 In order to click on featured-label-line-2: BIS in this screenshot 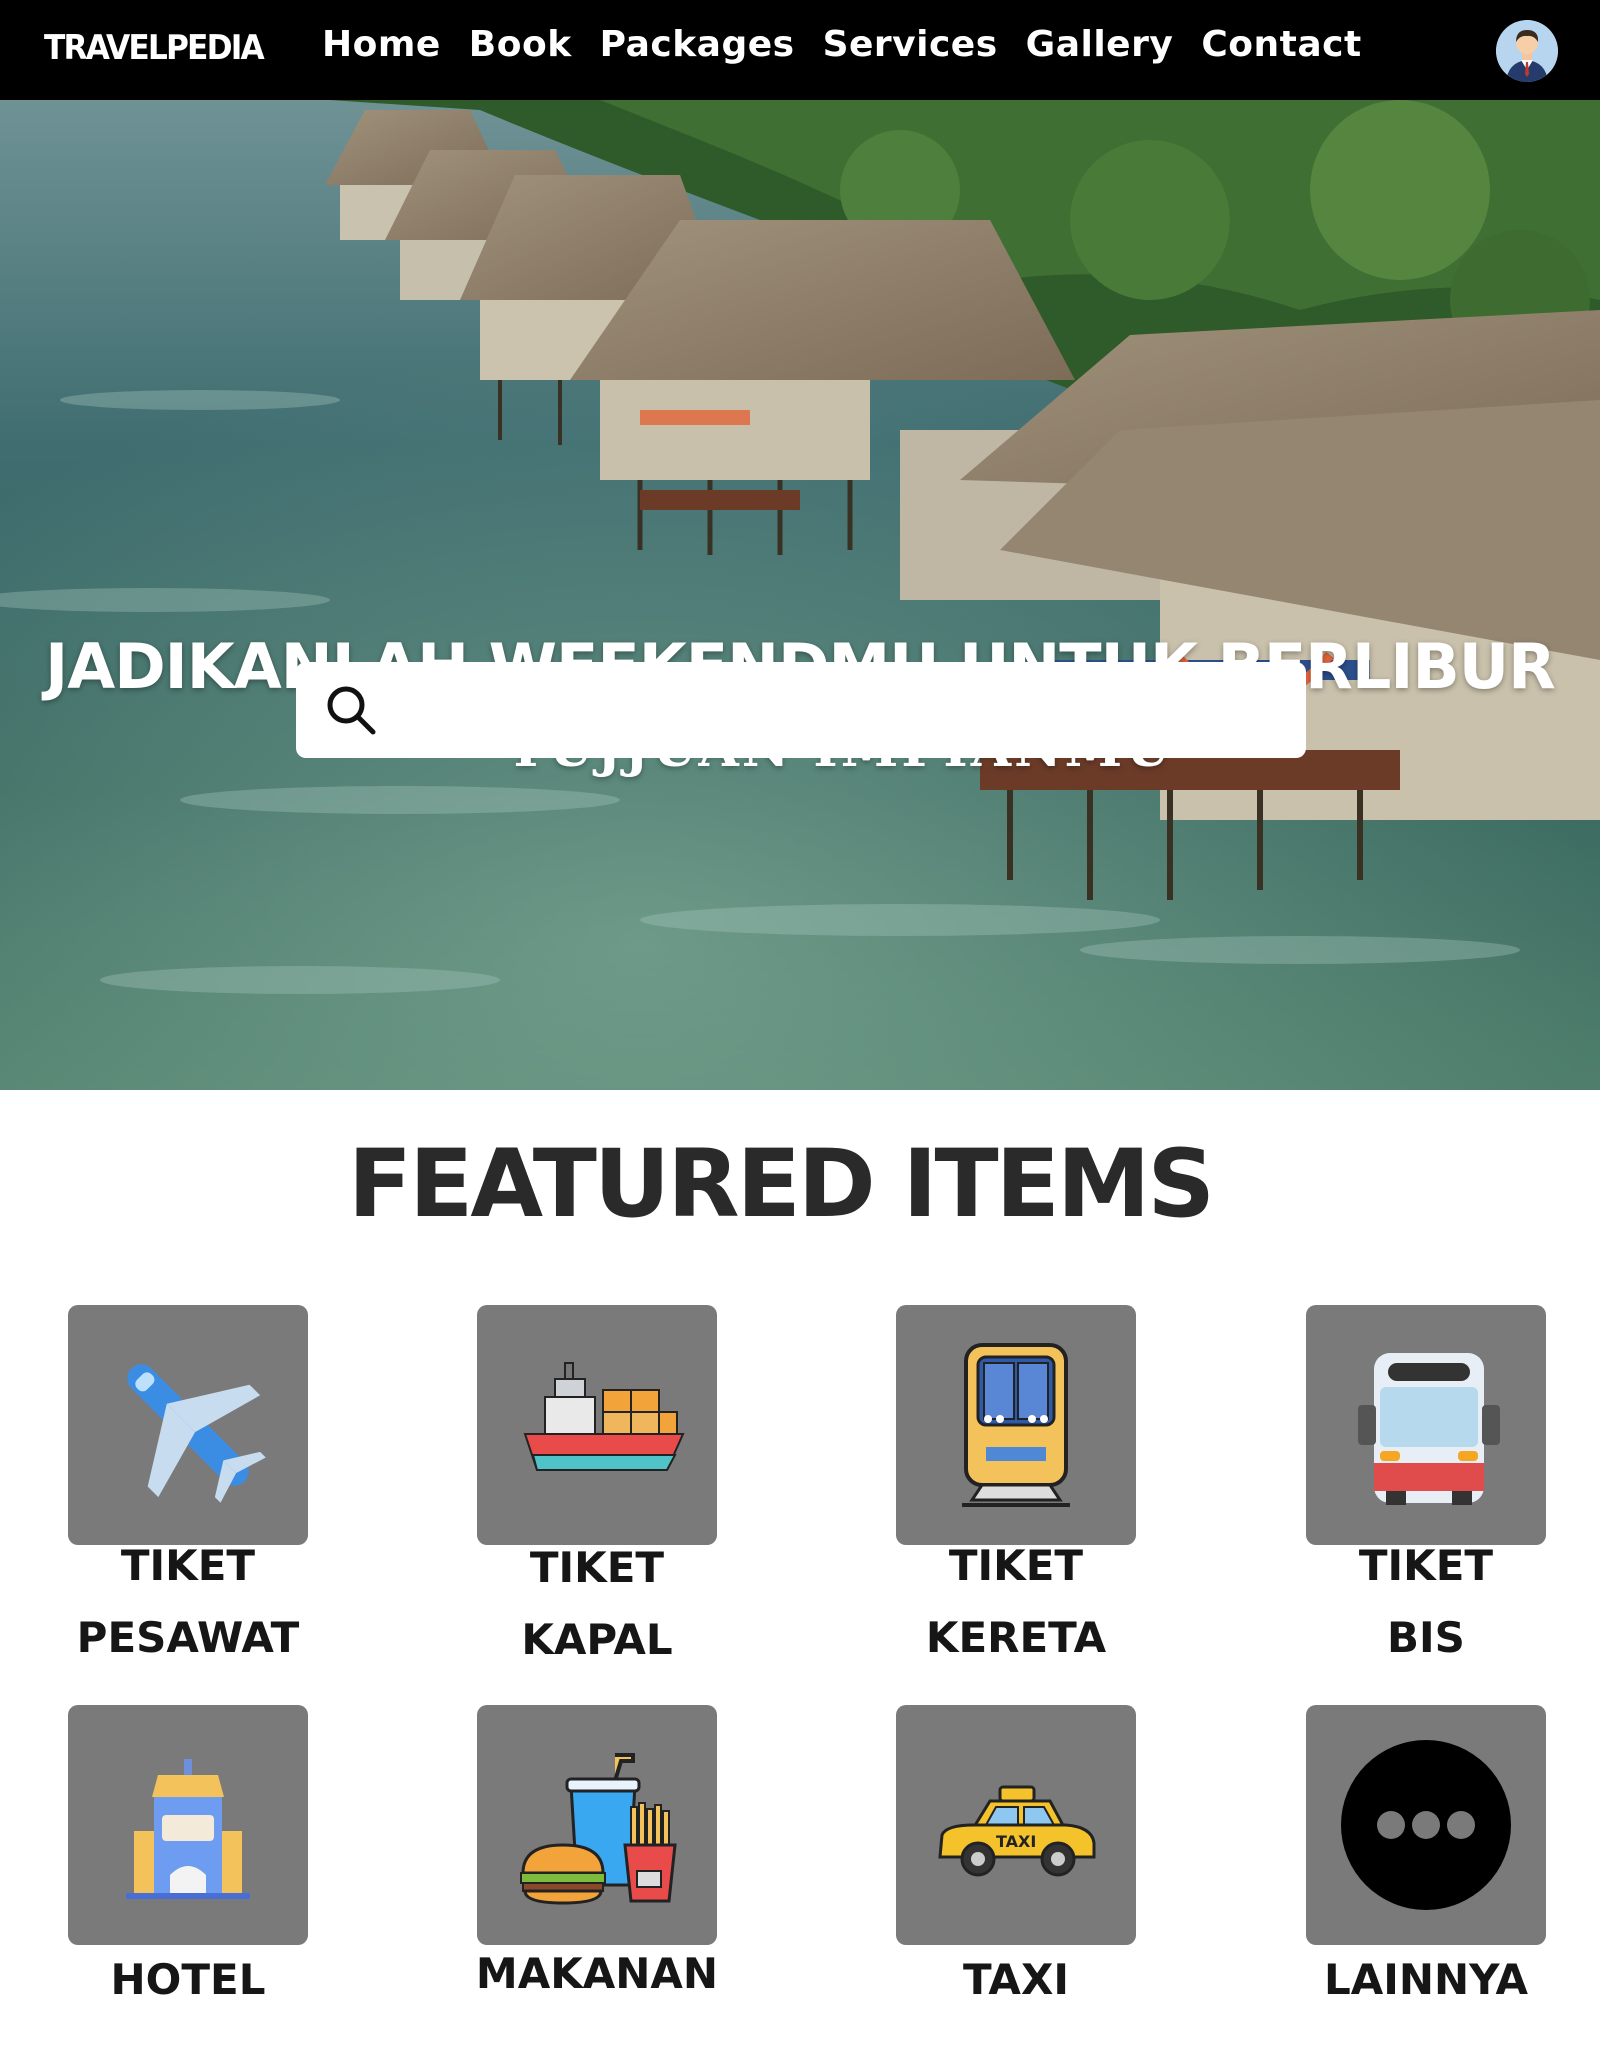, I will do `click(1426, 1637)`.